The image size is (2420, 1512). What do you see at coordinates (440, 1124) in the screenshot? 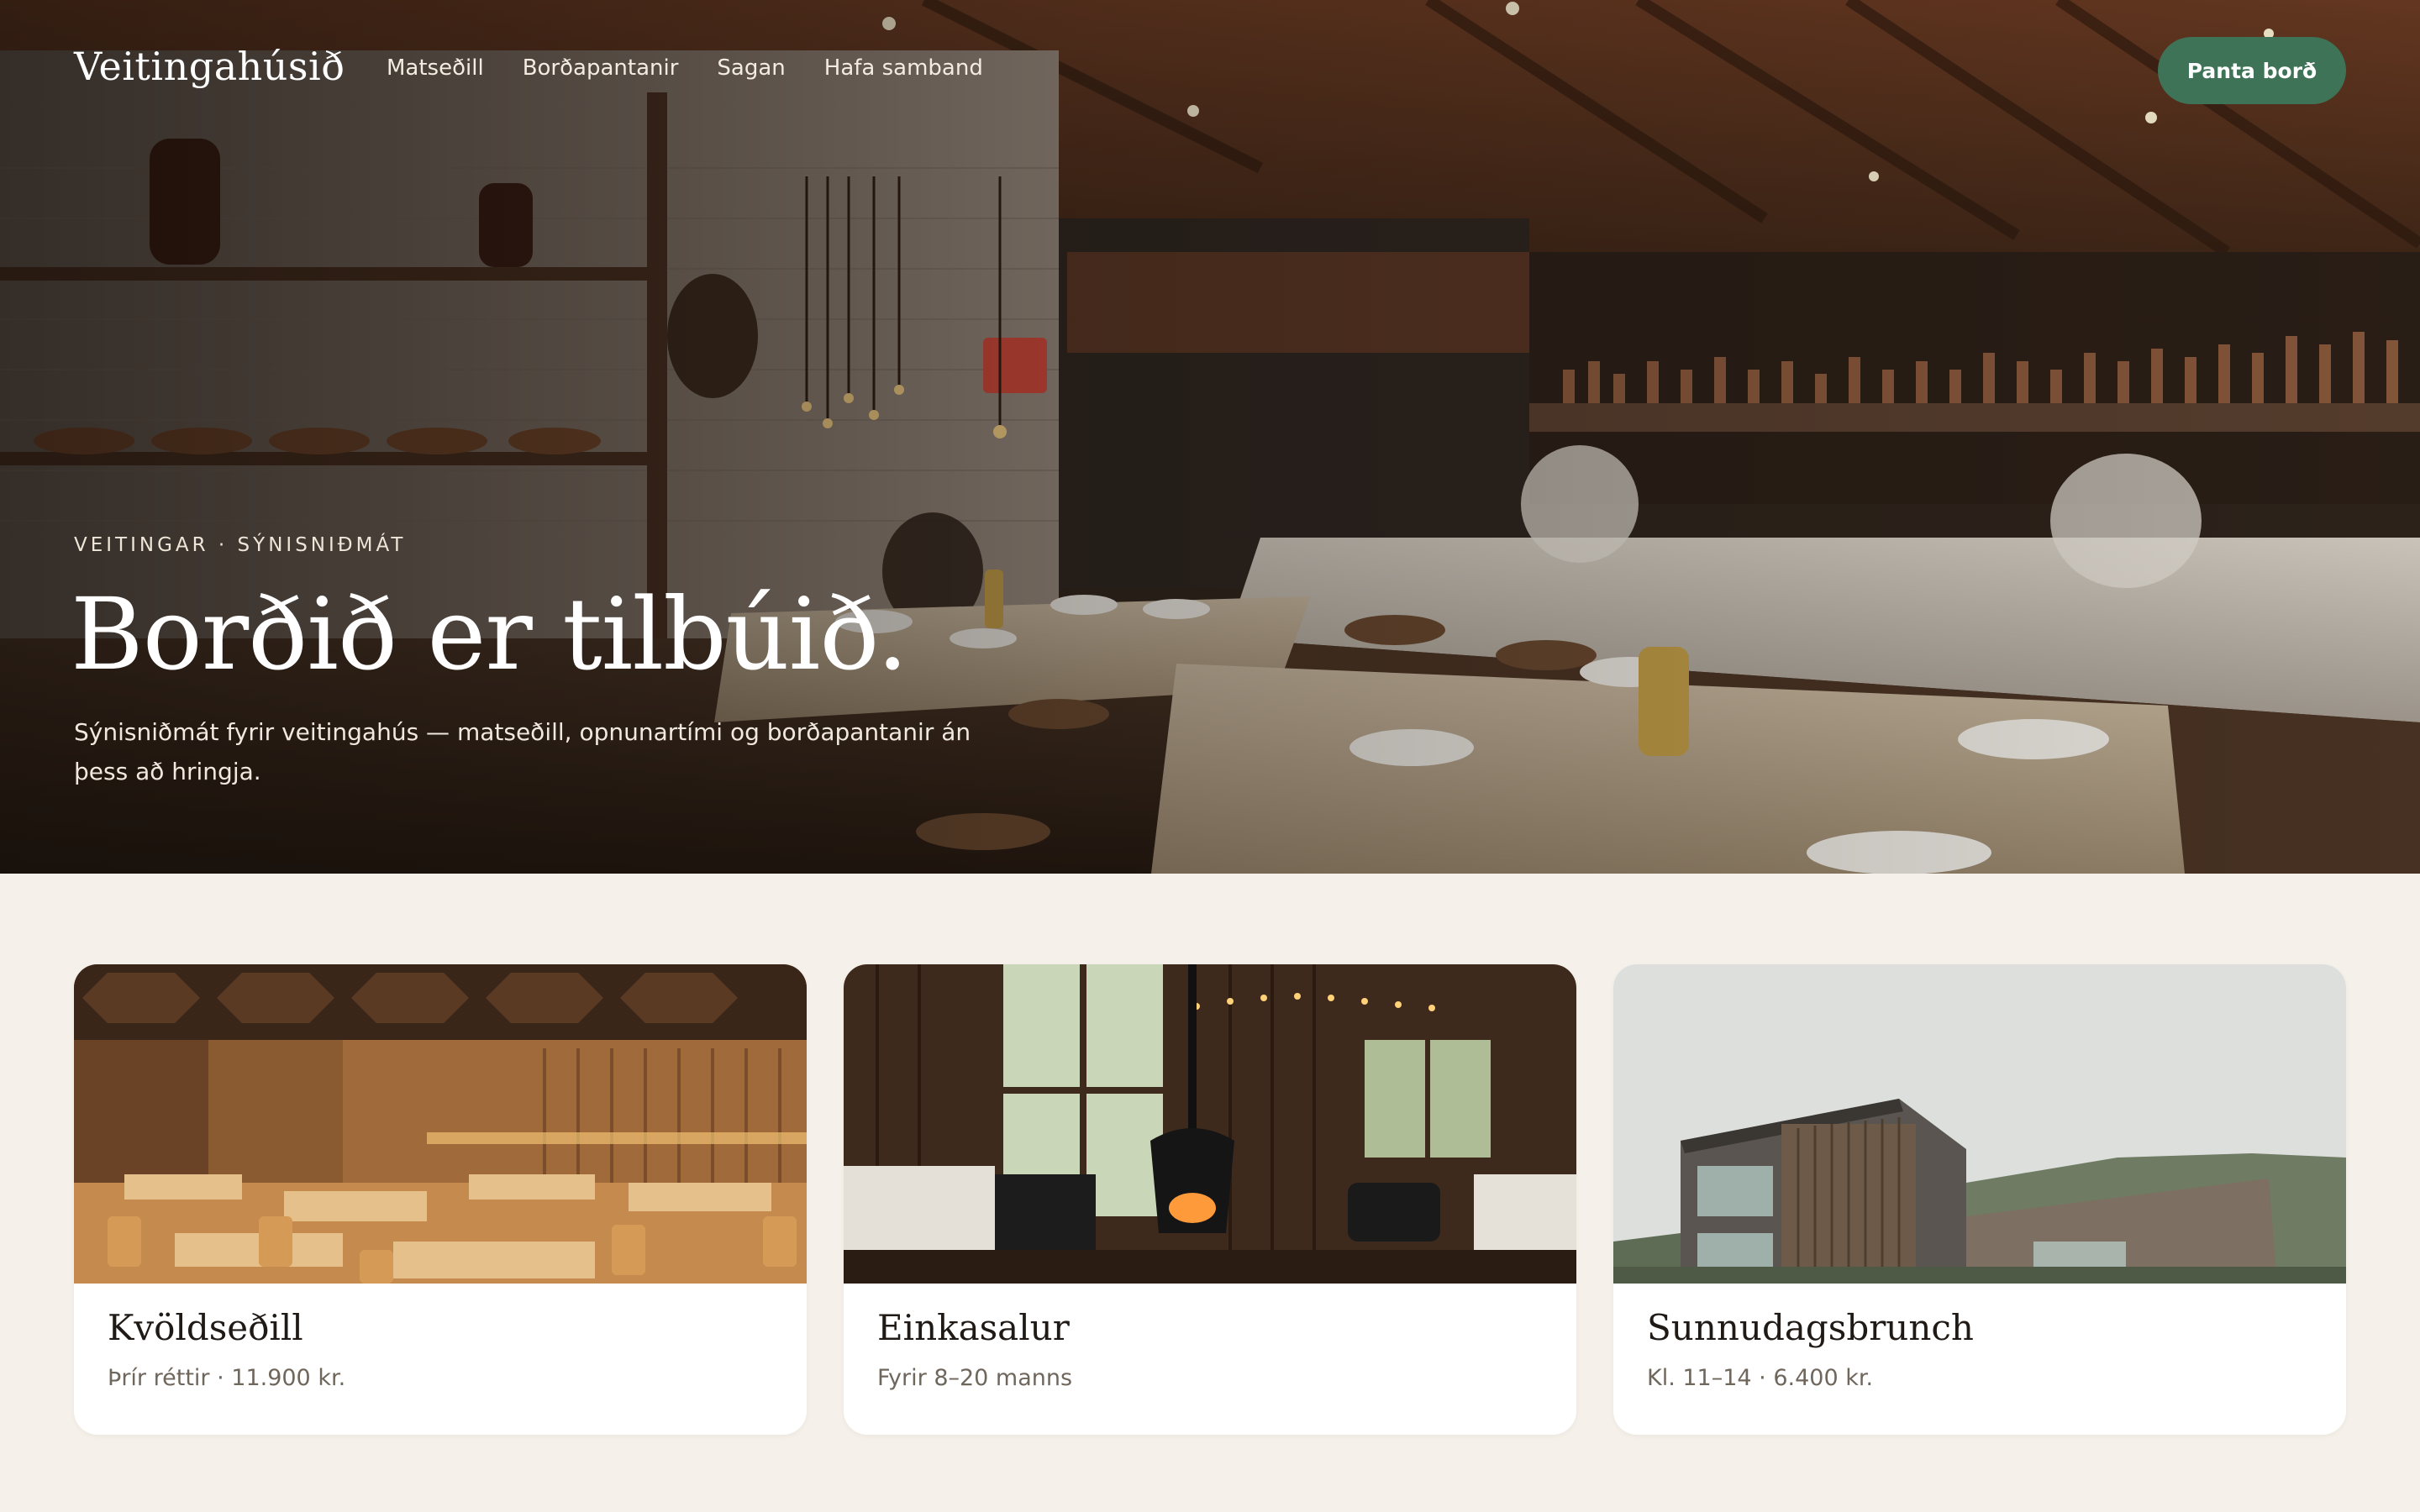
I see `dining-room-image` at bounding box center [440, 1124].